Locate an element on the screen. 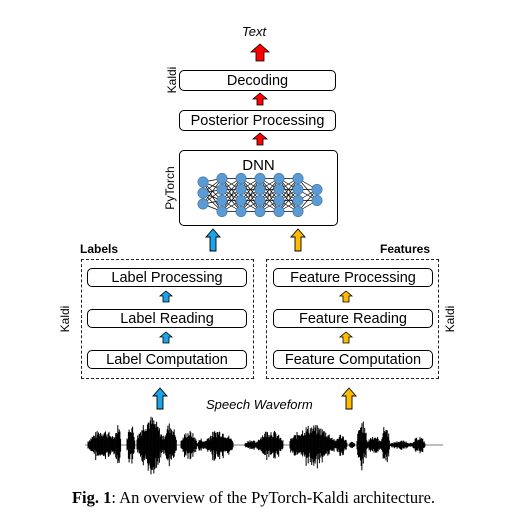 The height and width of the screenshot is (520, 507). posterior-processing-box: Posterior Processing is located at coordinates (257, 120).